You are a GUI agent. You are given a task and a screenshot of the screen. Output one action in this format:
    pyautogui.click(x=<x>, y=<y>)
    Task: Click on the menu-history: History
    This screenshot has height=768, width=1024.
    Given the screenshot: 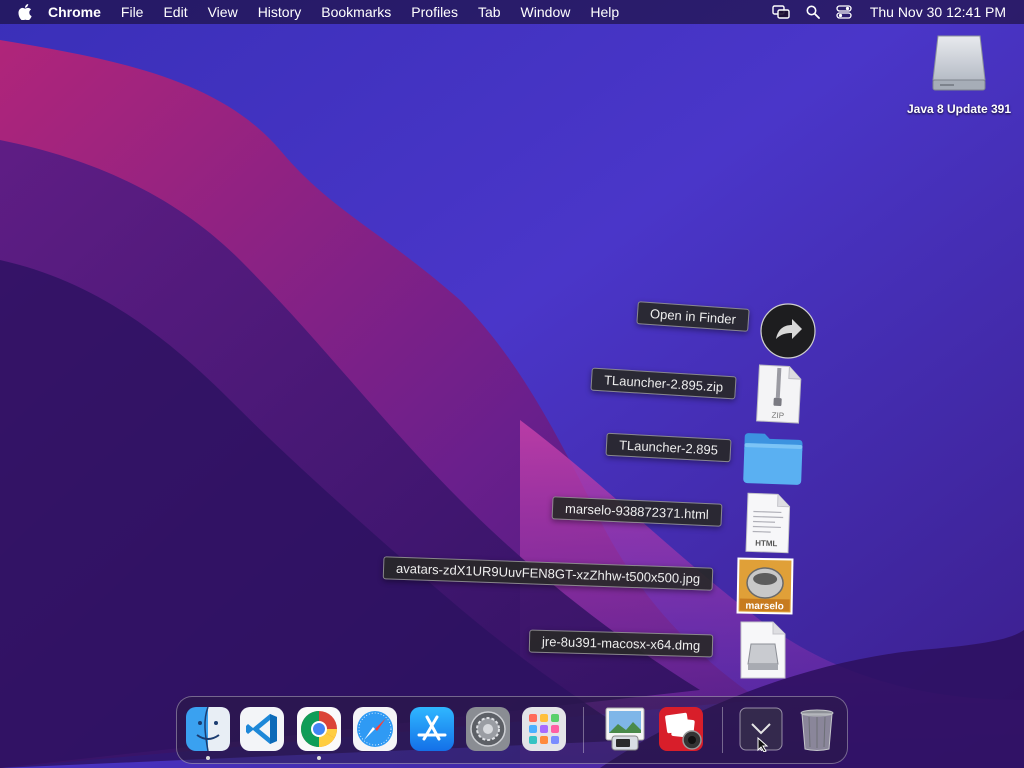 What is the action you would take?
    pyautogui.click(x=280, y=12)
    